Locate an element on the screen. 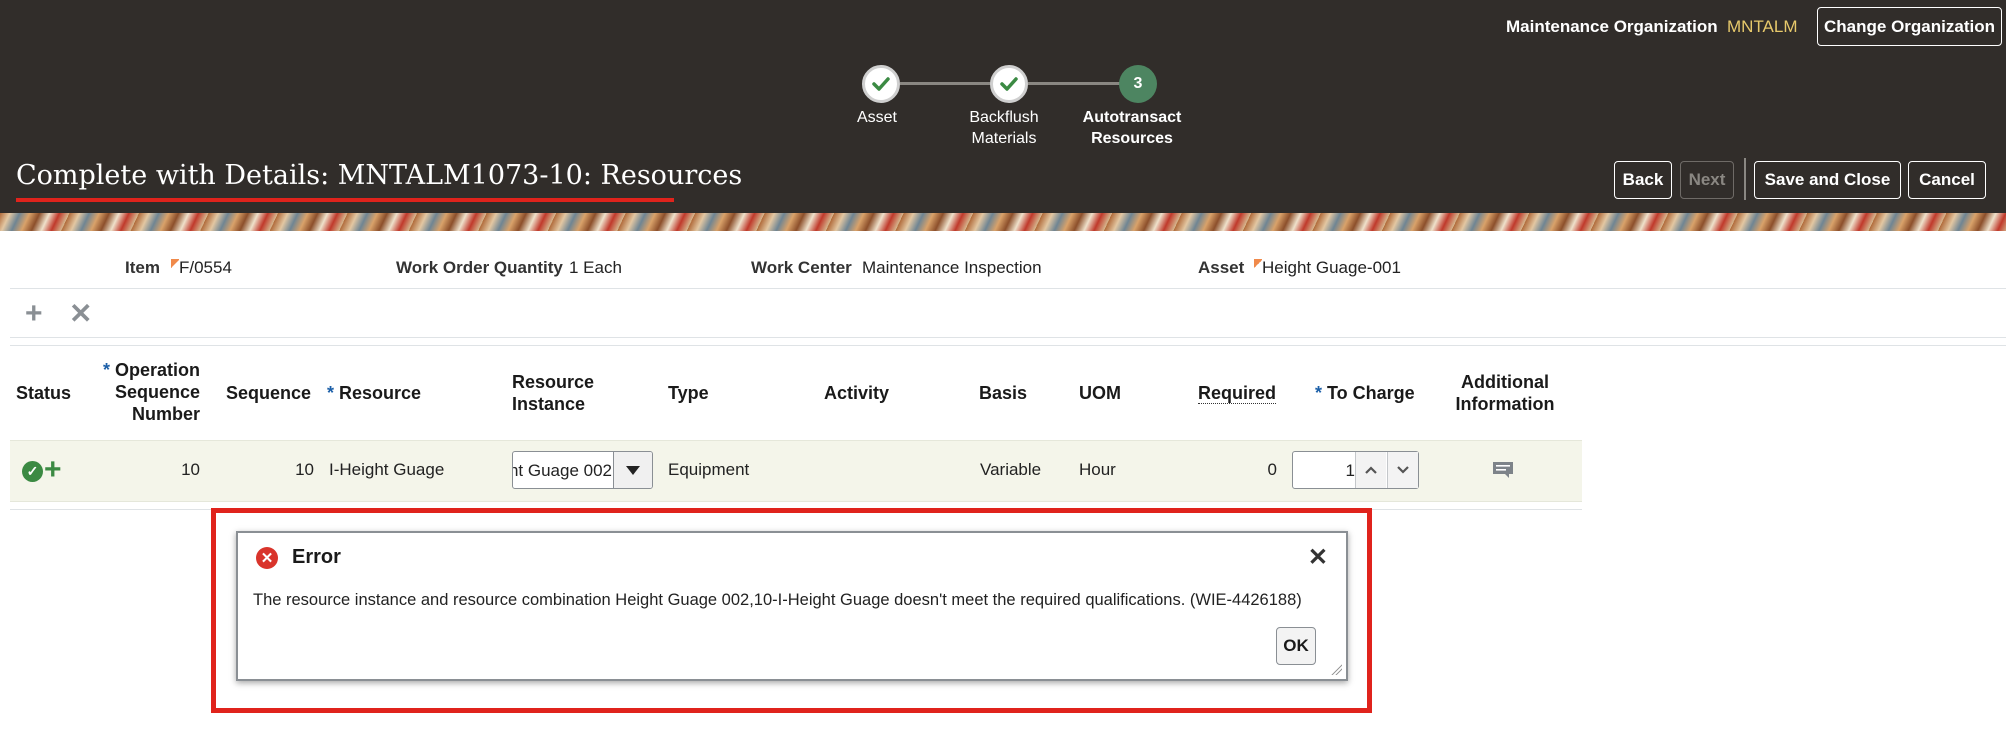 This screenshot has width=2006, height=746. column-header-sequence: Sequence is located at coordinates (269, 393).